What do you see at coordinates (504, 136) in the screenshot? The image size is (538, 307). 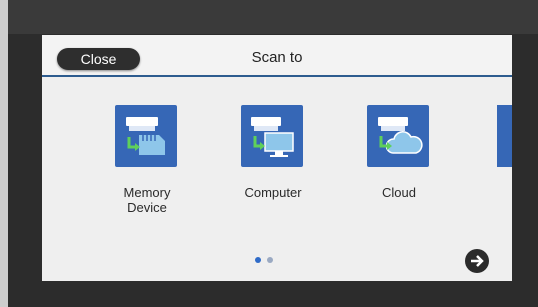 I see `tile-next-partial` at bounding box center [504, 136].